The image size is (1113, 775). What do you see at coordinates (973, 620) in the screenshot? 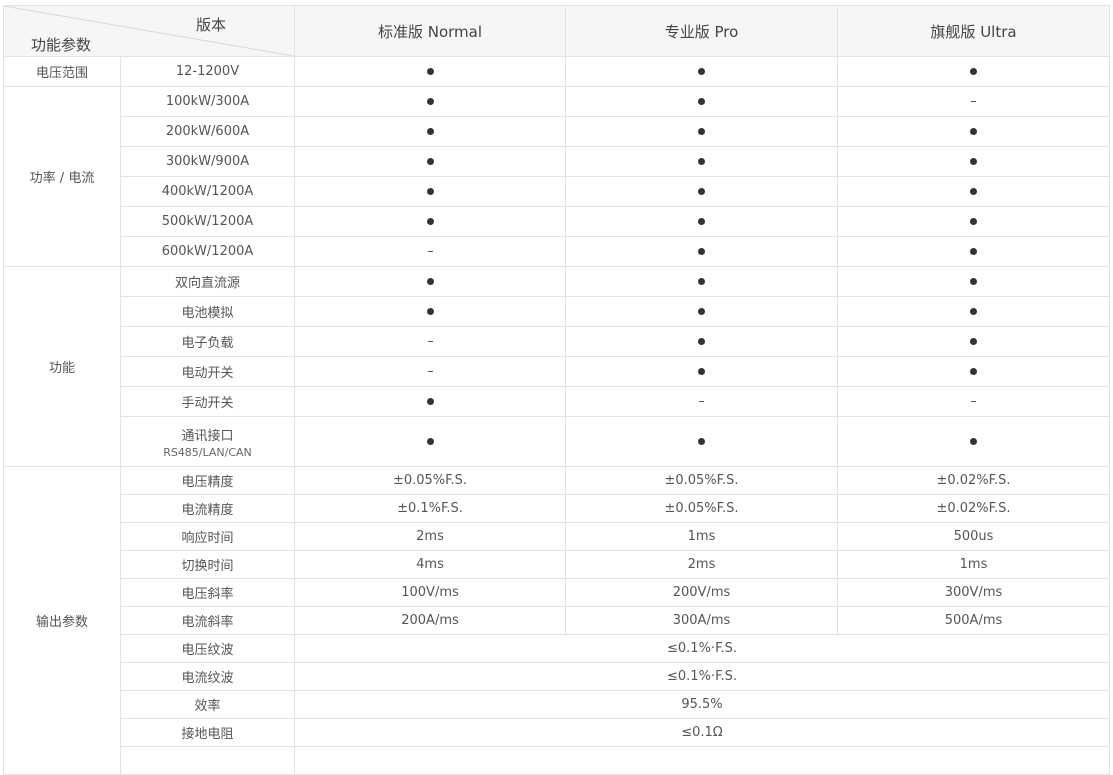
I see `value-cell: 500A/ms` at bounding box center [973, 620].